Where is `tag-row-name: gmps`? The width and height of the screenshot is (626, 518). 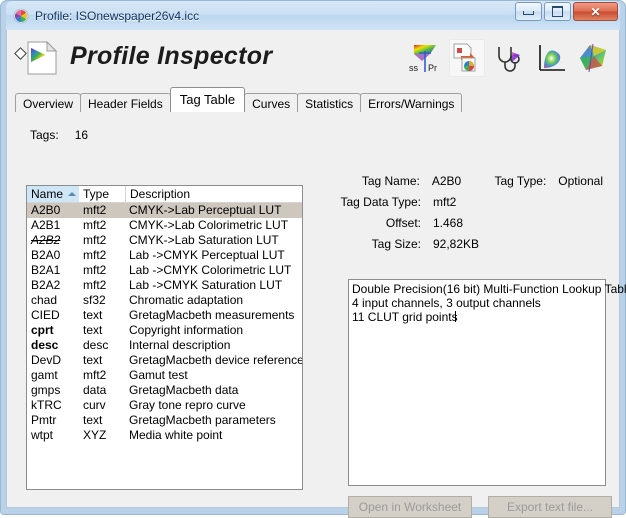 tag-row-name: gmps is located at coordinates (46, 390).